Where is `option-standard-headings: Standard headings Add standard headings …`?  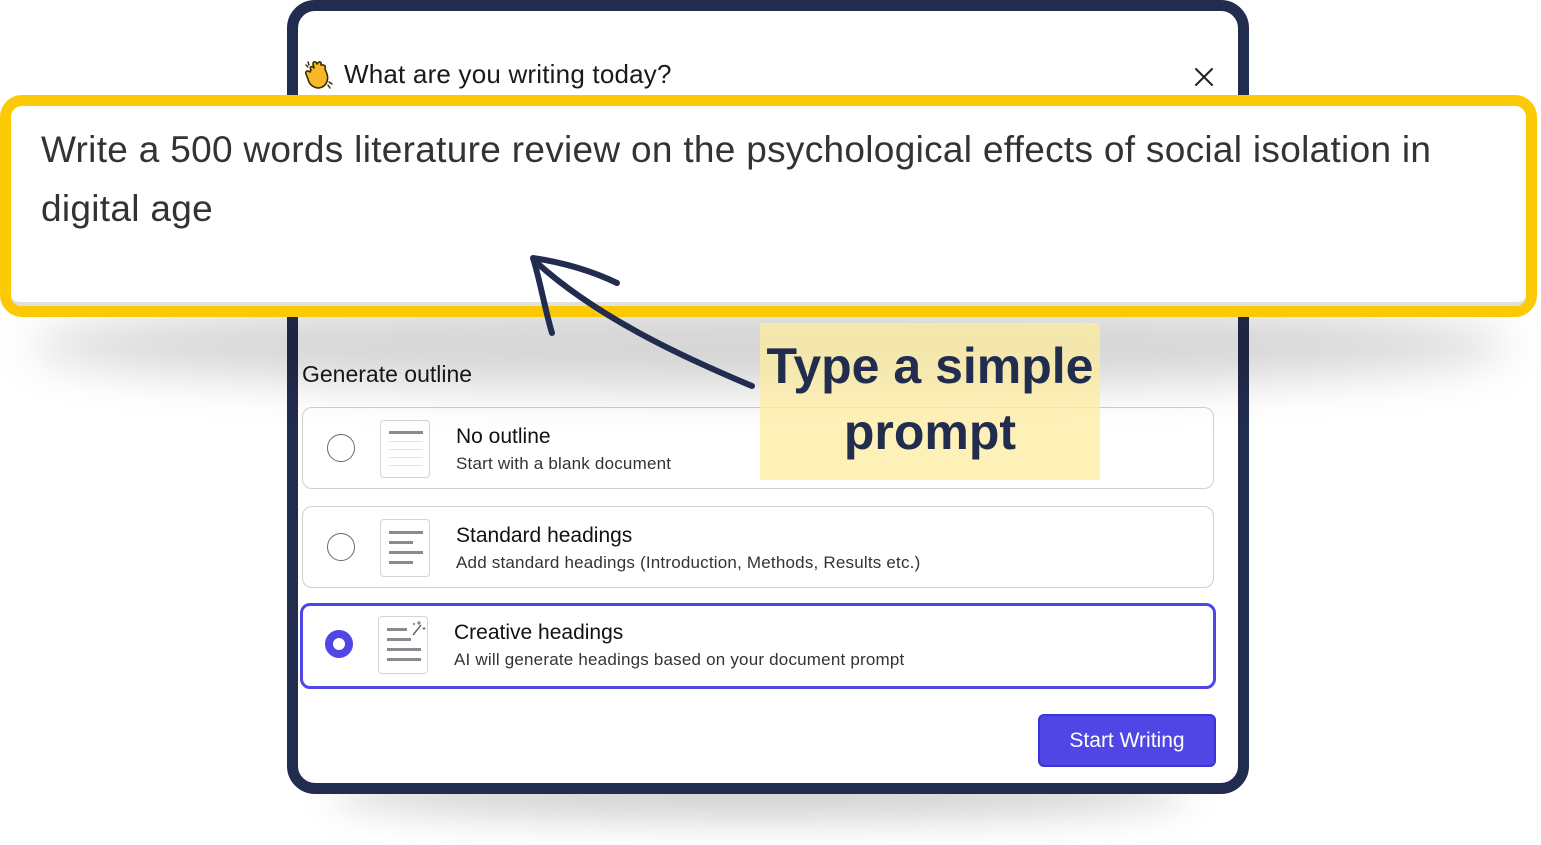
option-standard-headings: Standard headings Add standard headings … is located at coordinates (758, 547).